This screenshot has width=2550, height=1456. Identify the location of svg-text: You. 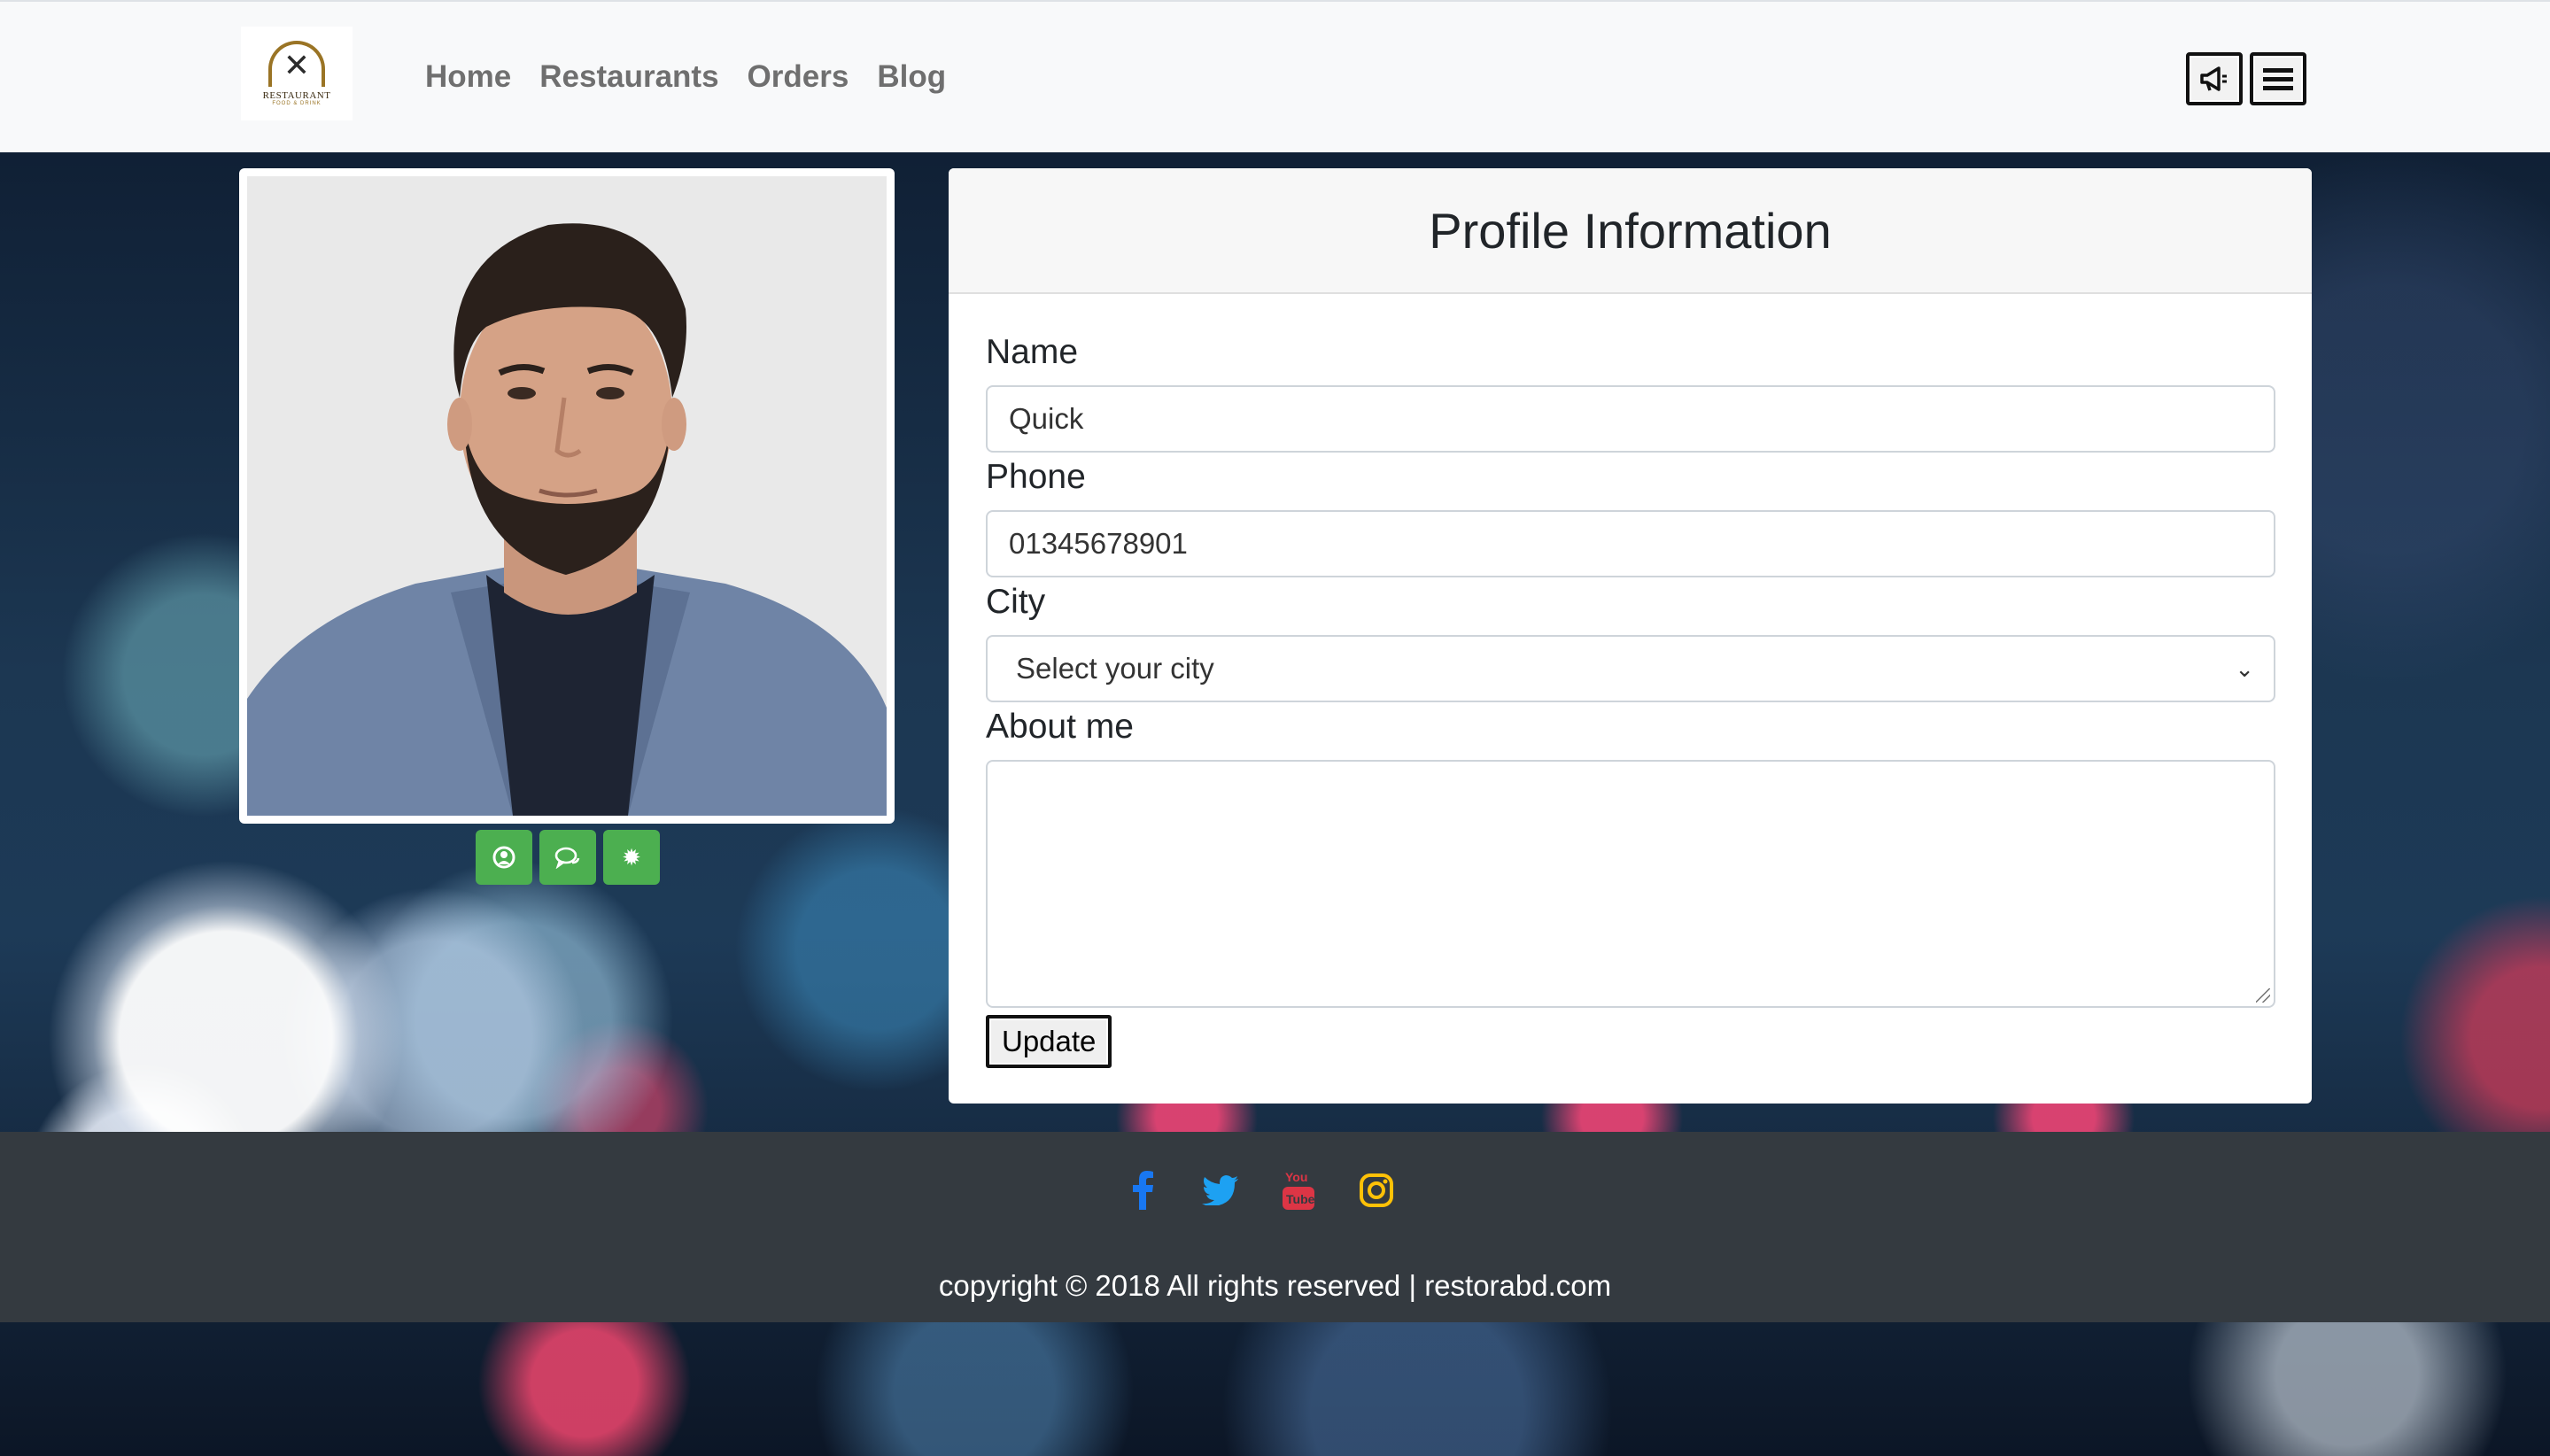
(1296, 1177).